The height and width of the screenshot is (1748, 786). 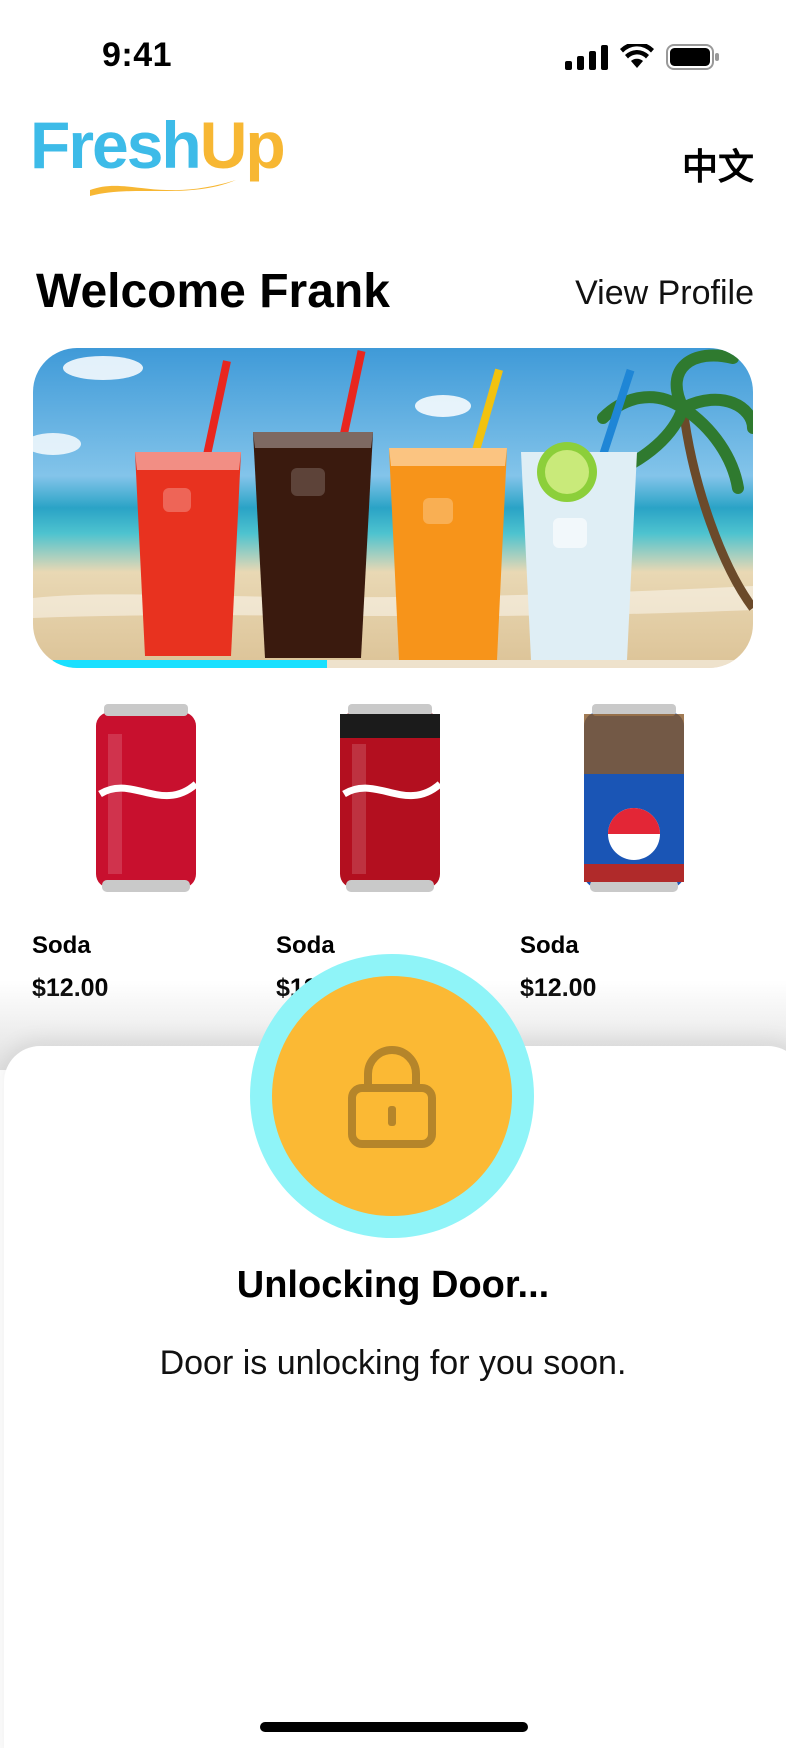 What do you see at coordinates (137, 55) in the screenshot?
I see `status-time: 9:41` at bounding box center [137, 55].